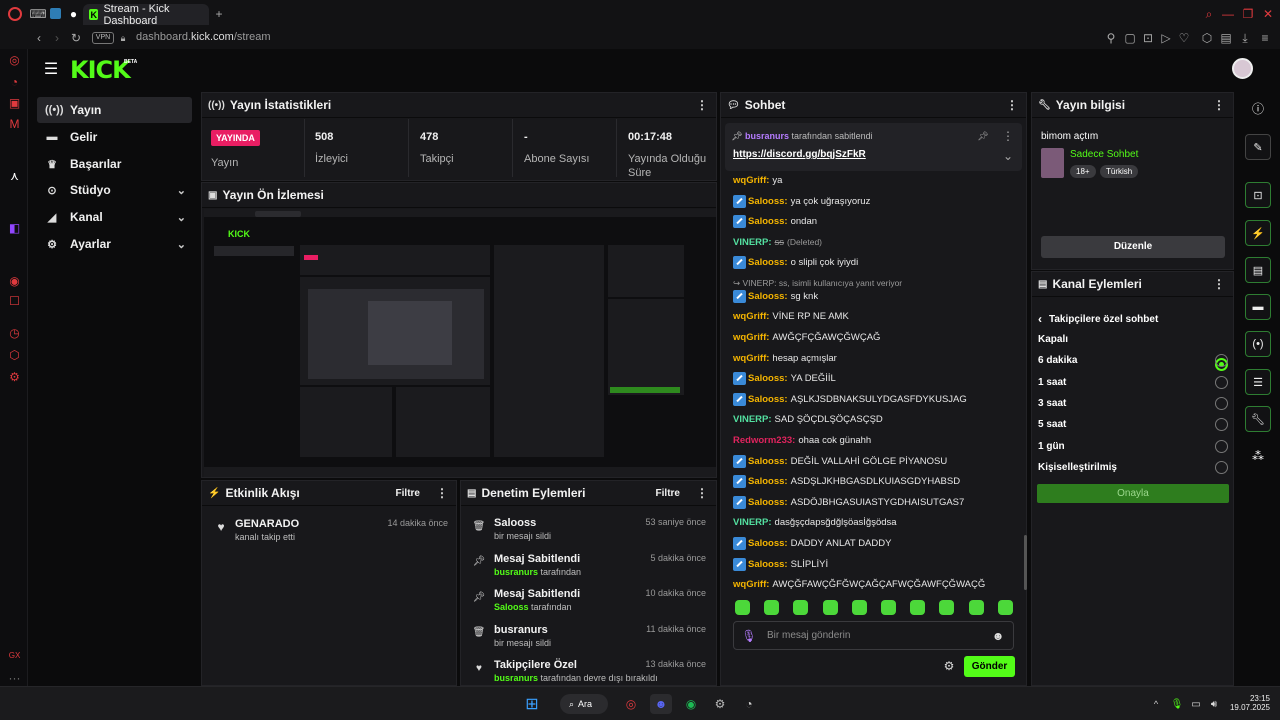  I want to click on chat-message: Salooss: o slipli çok iyiydi, so click(795, 262).